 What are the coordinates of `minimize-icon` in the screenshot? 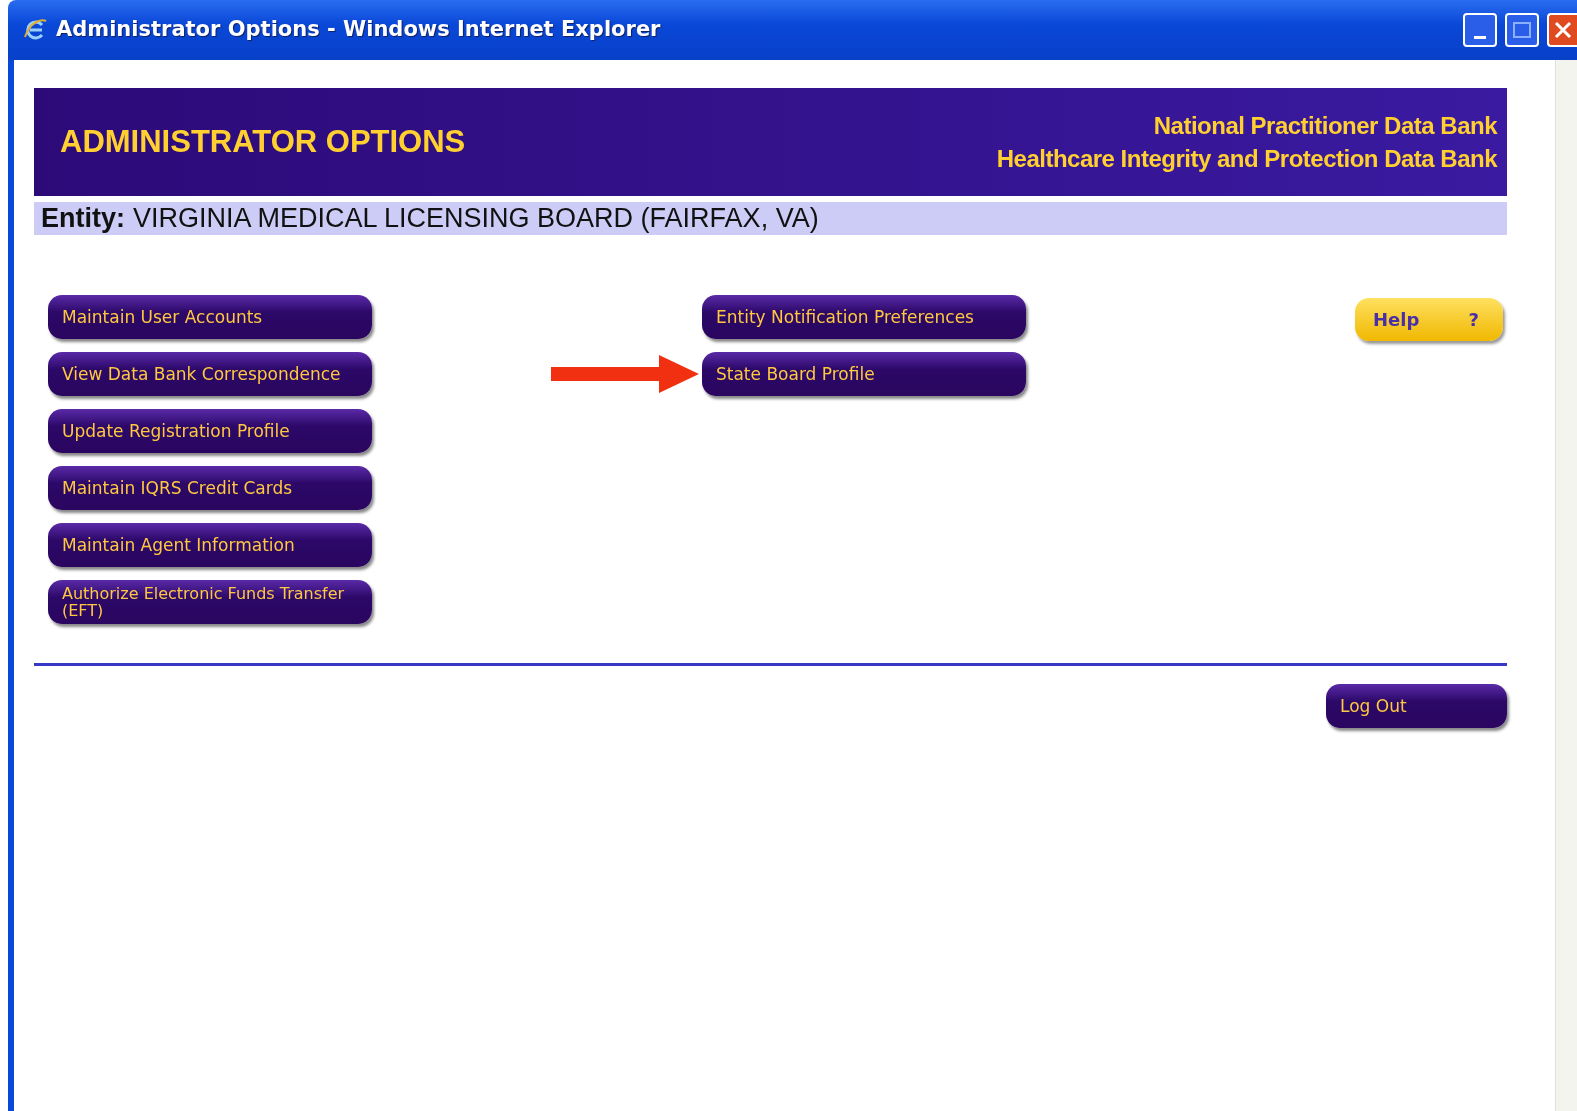 It's located at (1480, 37).